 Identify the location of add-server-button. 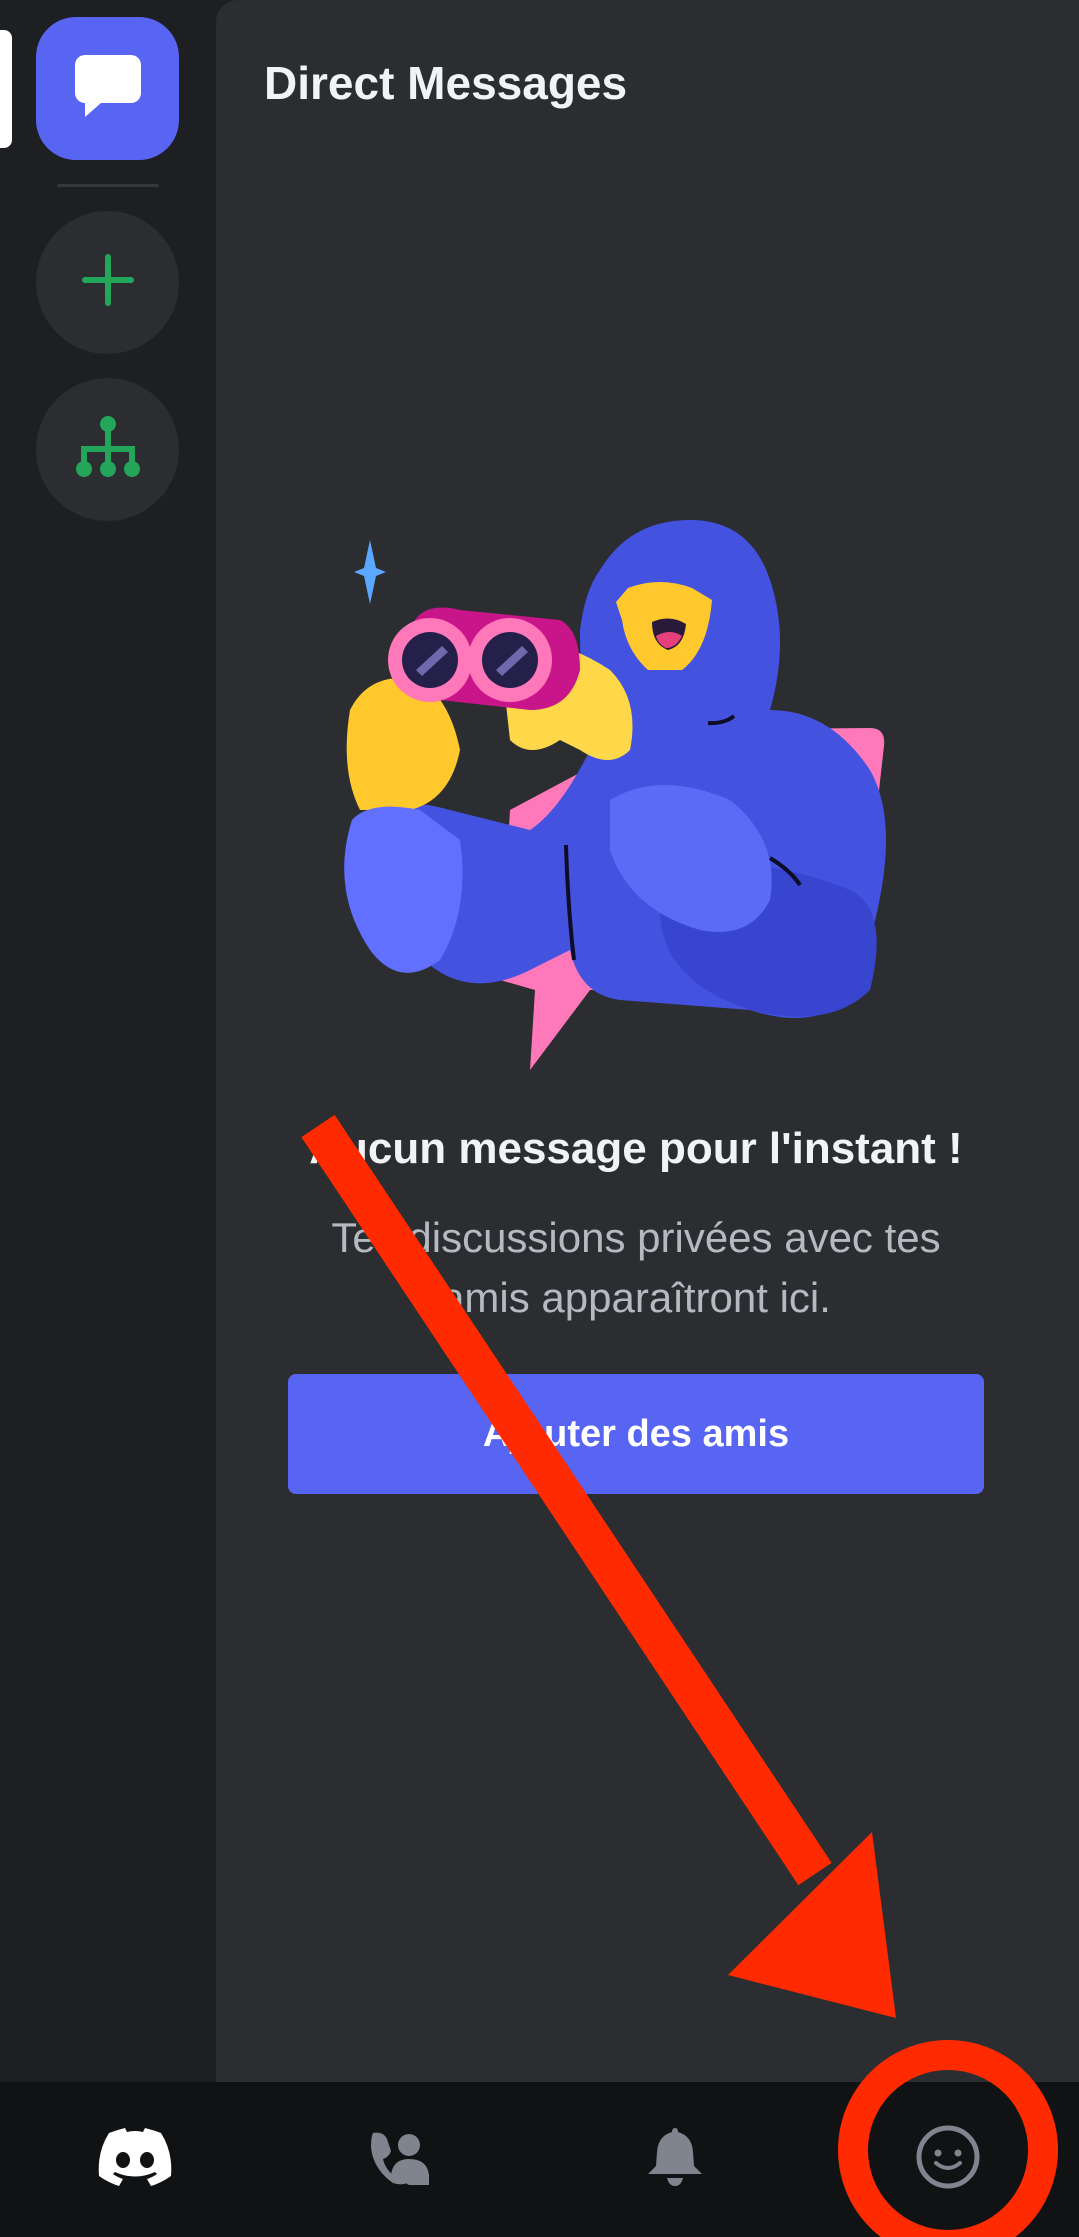
(107, 282).